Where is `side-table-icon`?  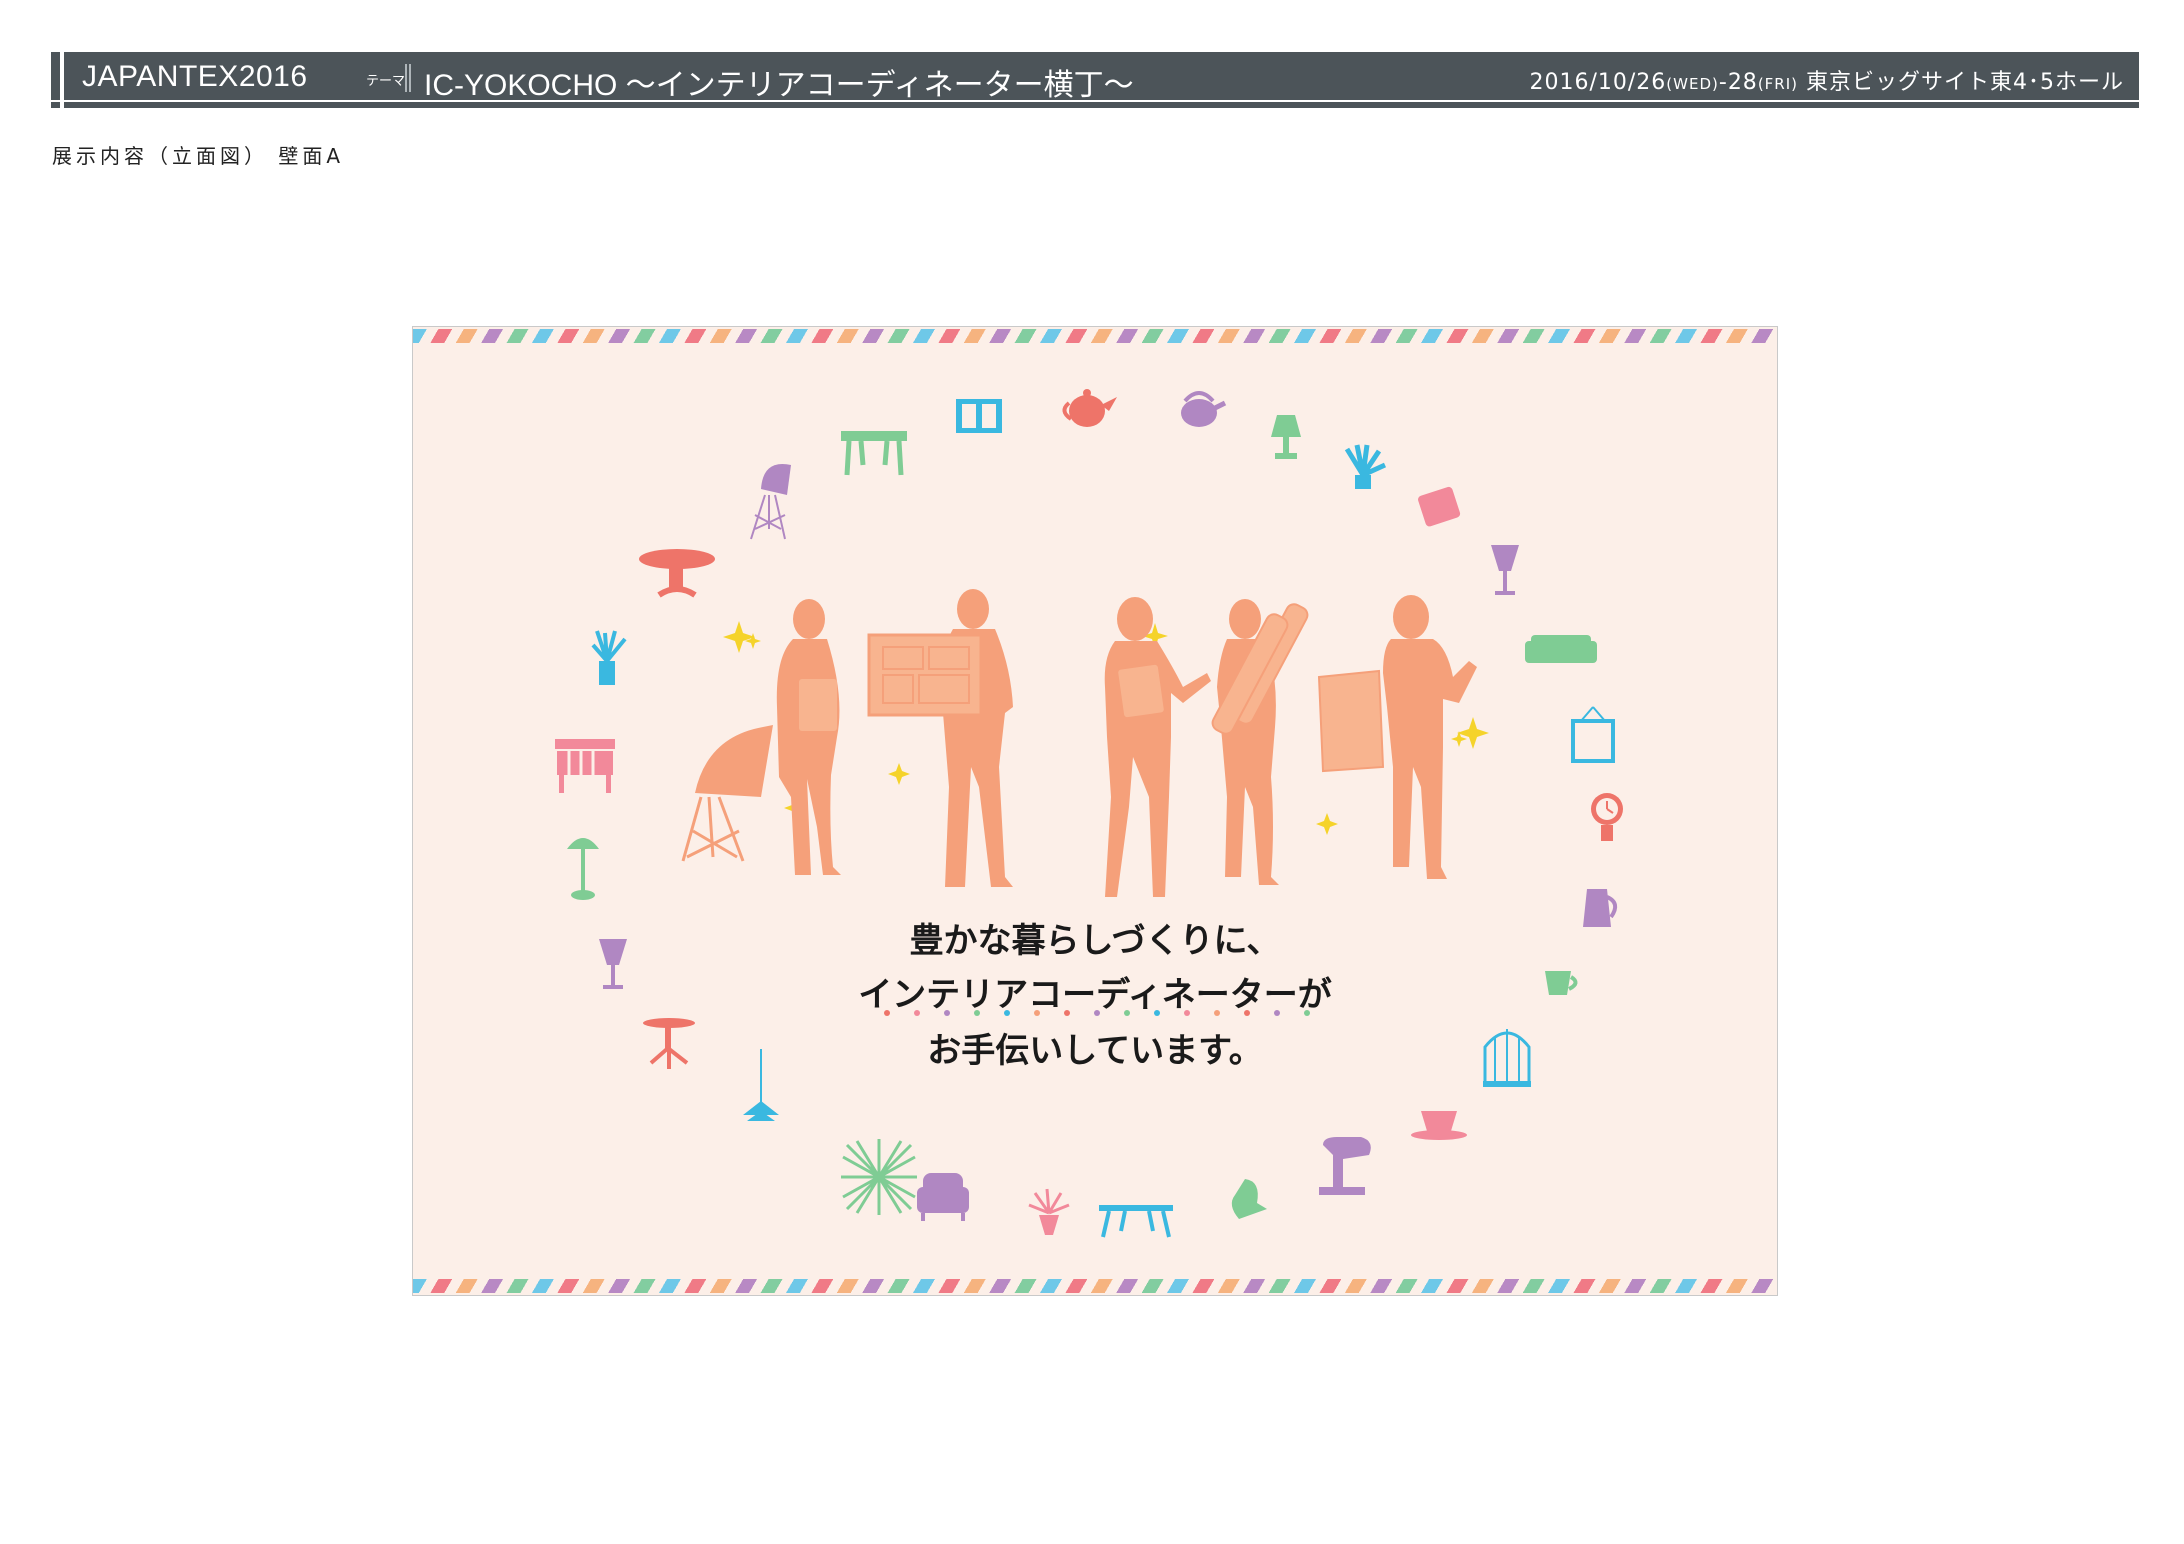 side-table-icon is located at coordinates (1136, 1221).